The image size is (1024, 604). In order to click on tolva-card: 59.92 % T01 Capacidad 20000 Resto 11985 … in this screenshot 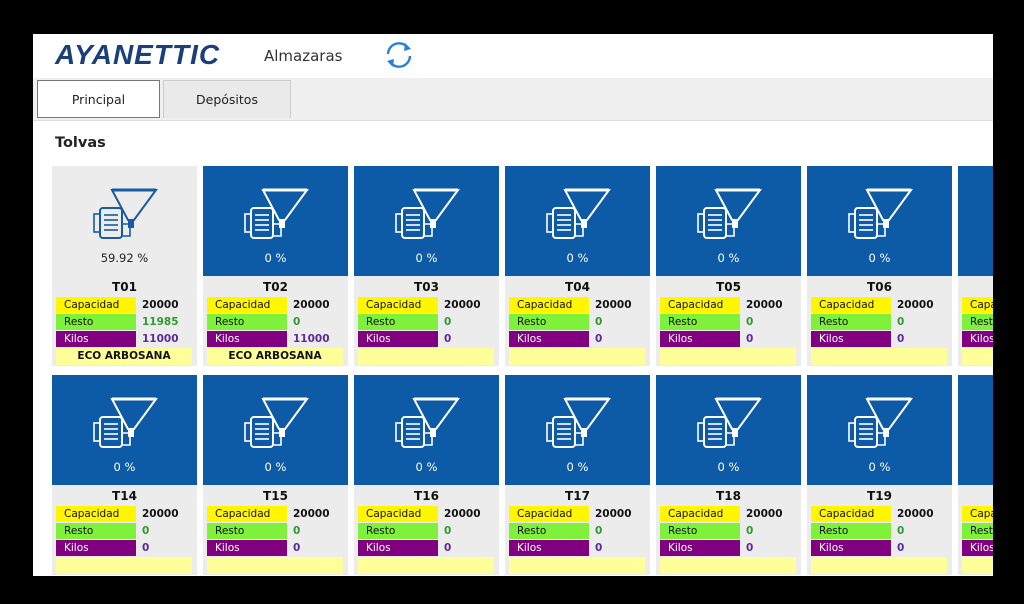, I will do `click(124, 266)`.